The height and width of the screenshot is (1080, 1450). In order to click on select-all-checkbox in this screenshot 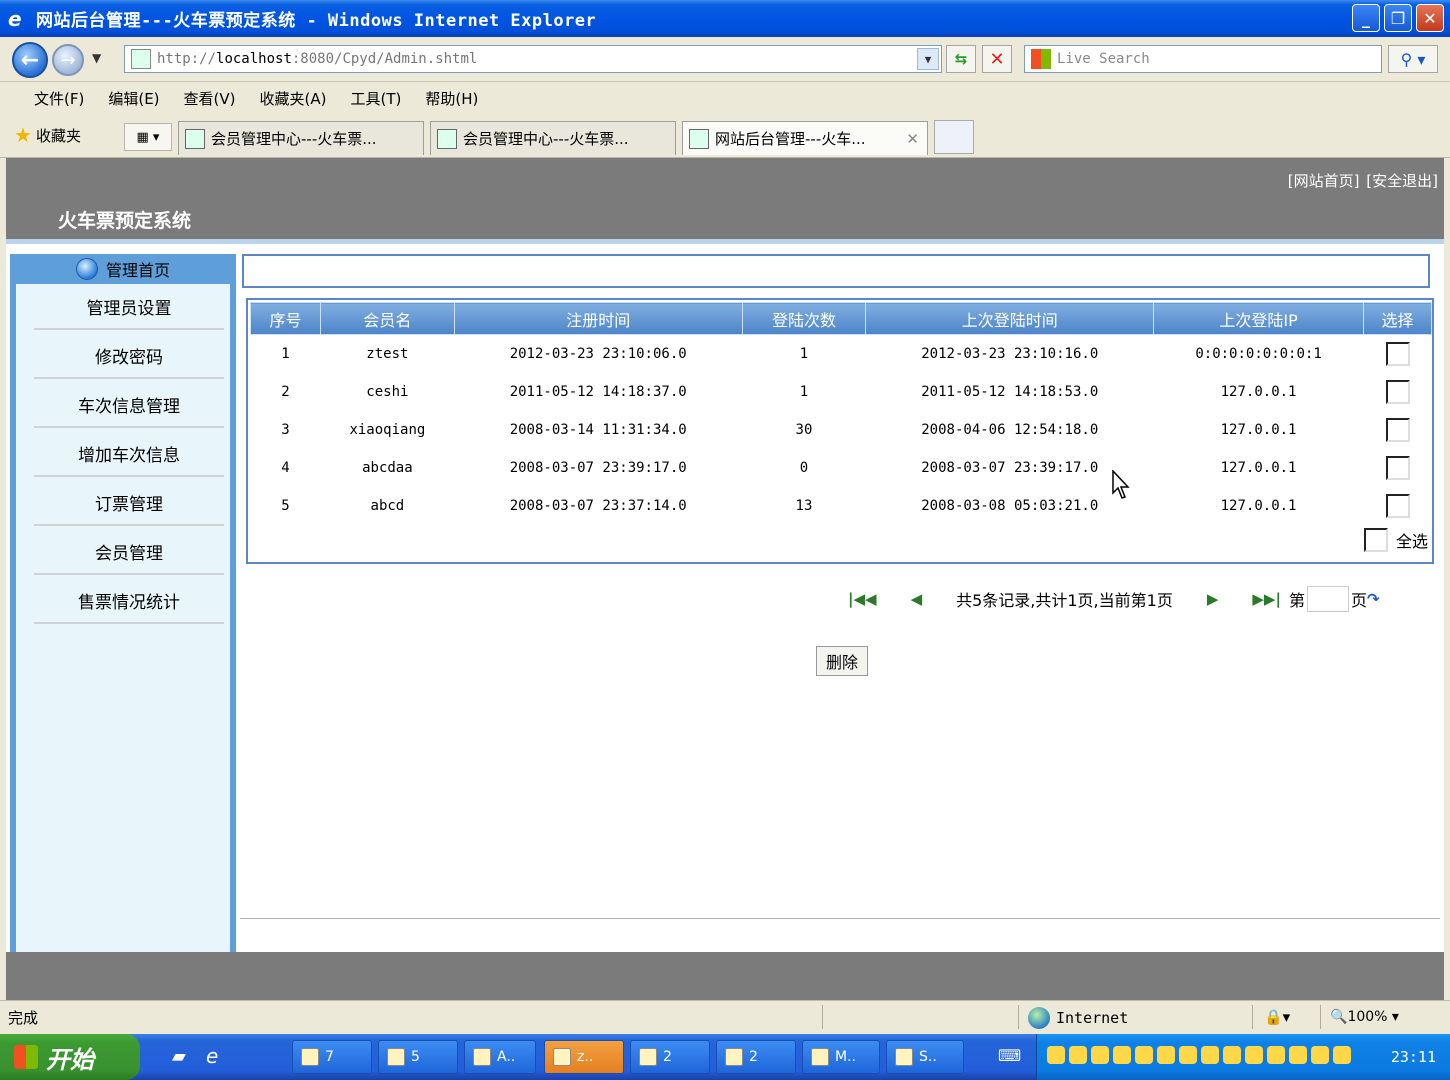, I will do `click(1375, 540)`.